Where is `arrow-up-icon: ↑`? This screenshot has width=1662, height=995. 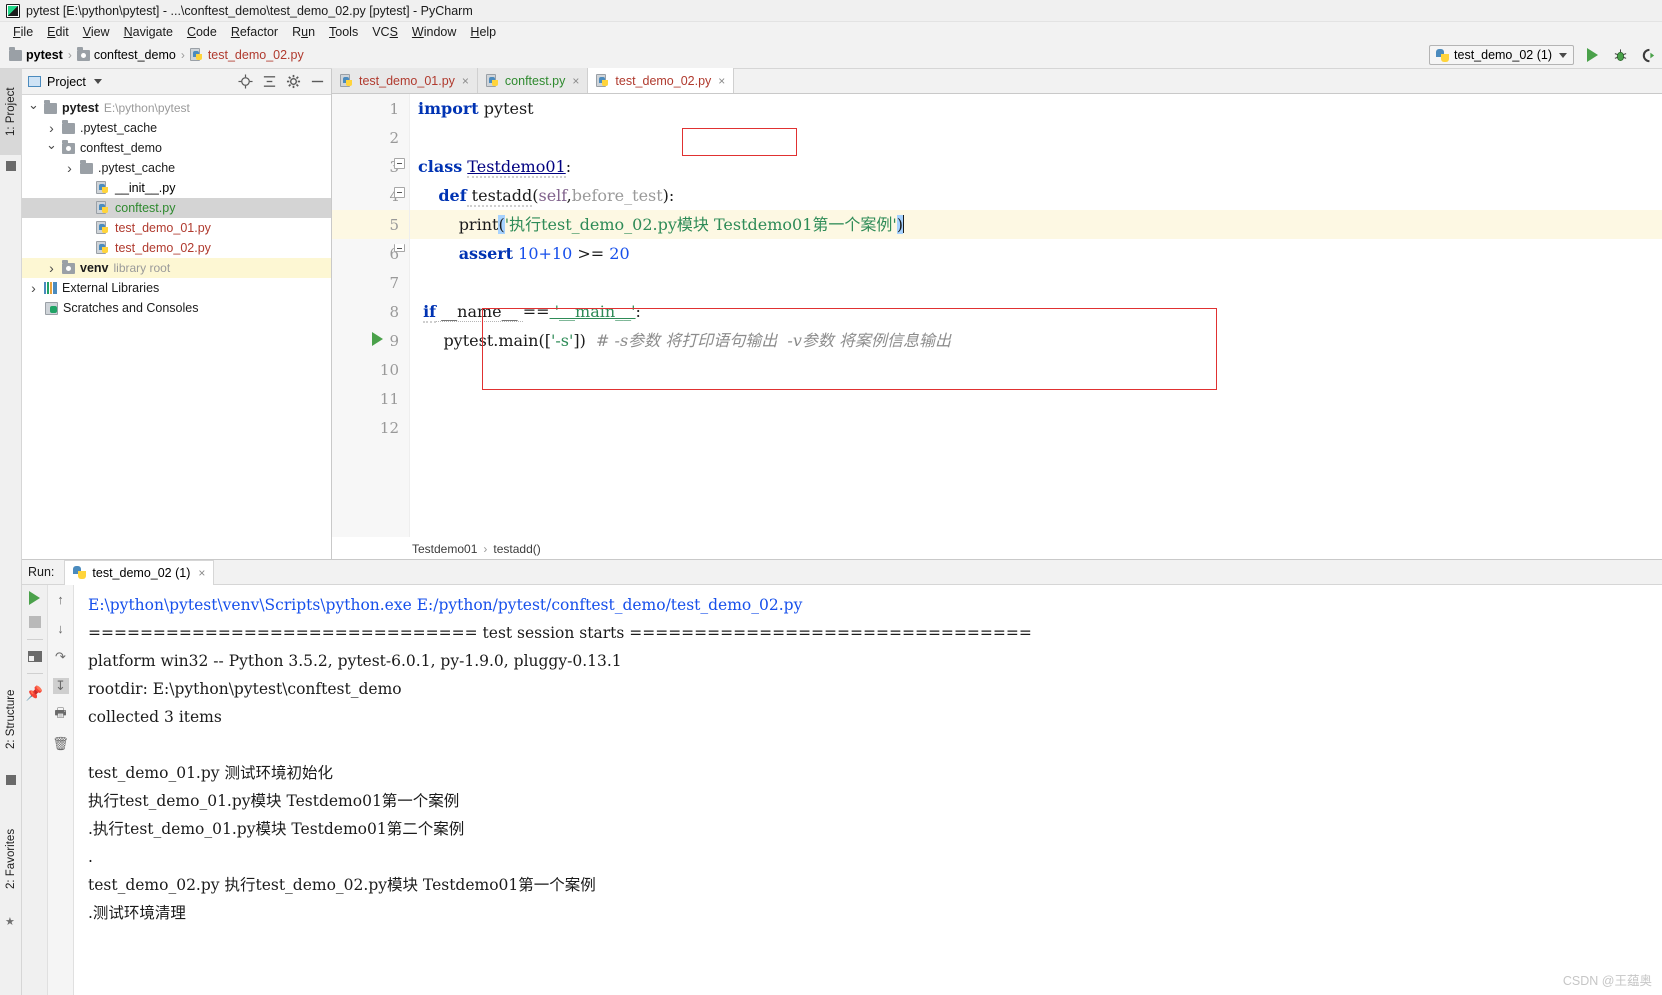
arrow-up-icon: ↑ is located at coordinates (61, 599).